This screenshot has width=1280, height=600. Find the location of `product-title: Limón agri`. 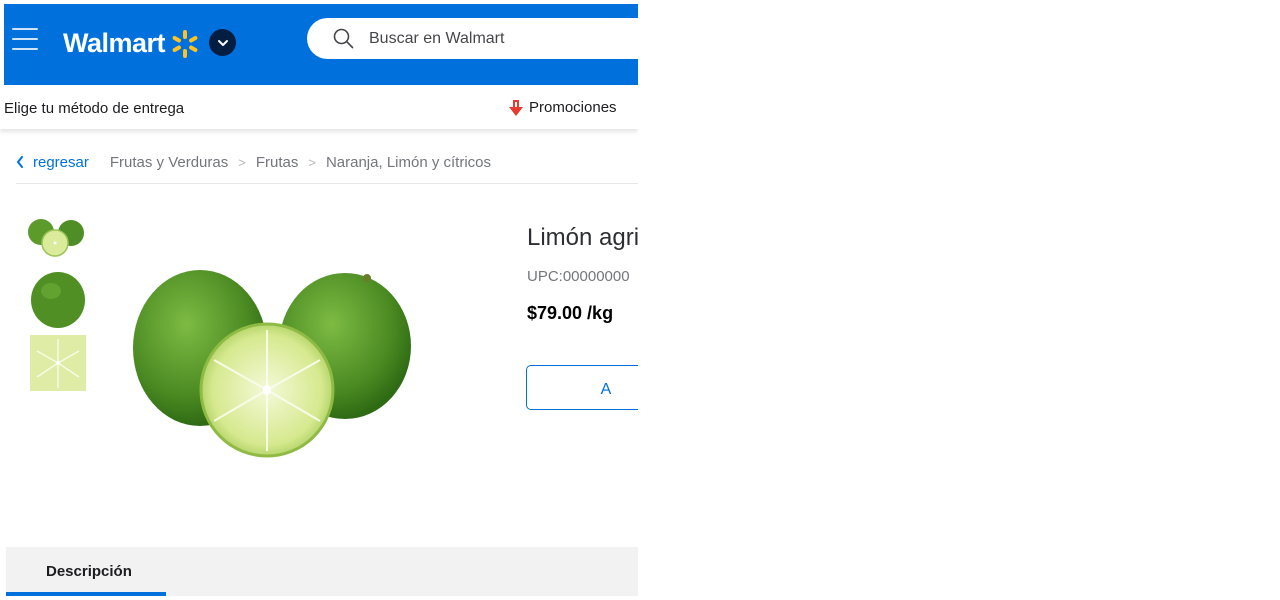

product-title: Limón agri is located at coordinates (582, 237).